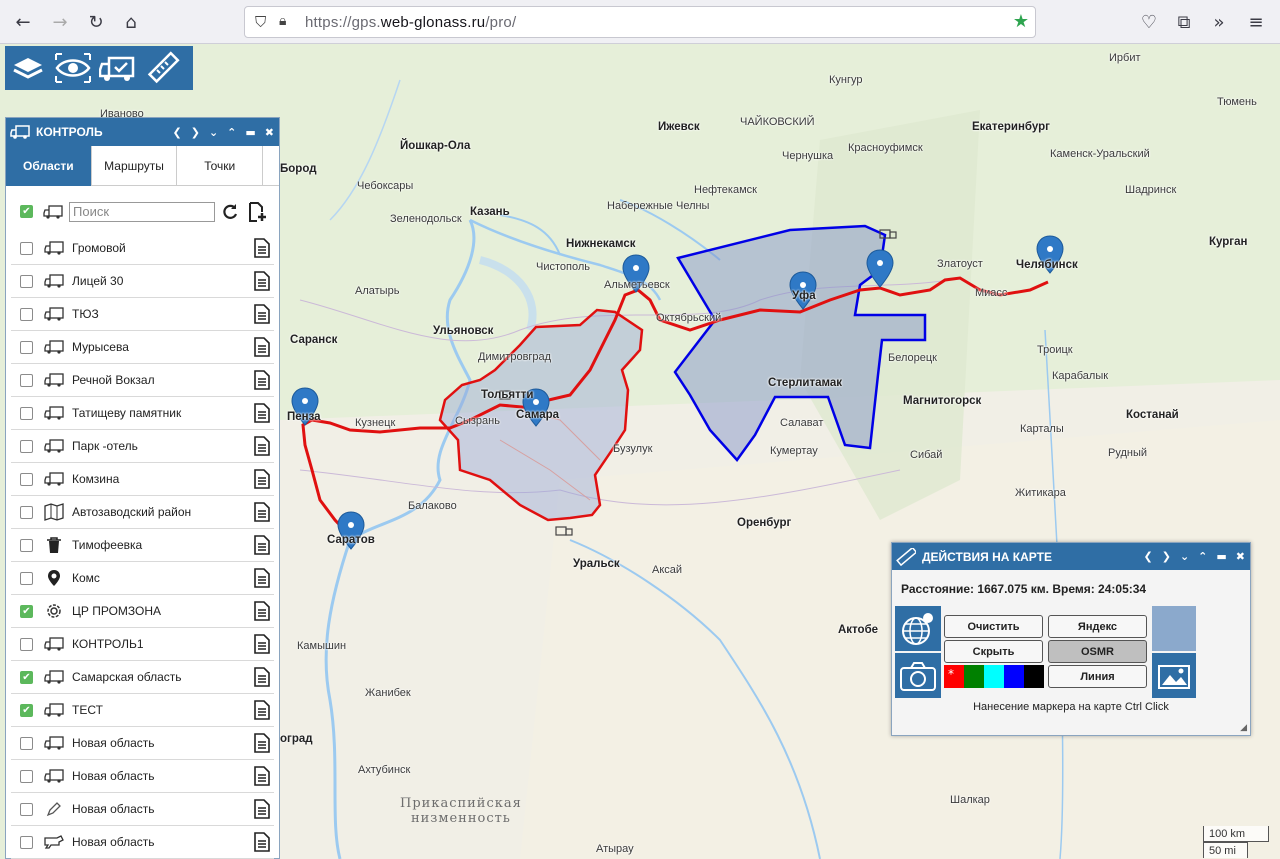 The height and width of the screenshot is (859, 1280). What do you see at coordinates (918, 675) in the screenshot?
I see `camera-icon` at bounding box center [918, 675].